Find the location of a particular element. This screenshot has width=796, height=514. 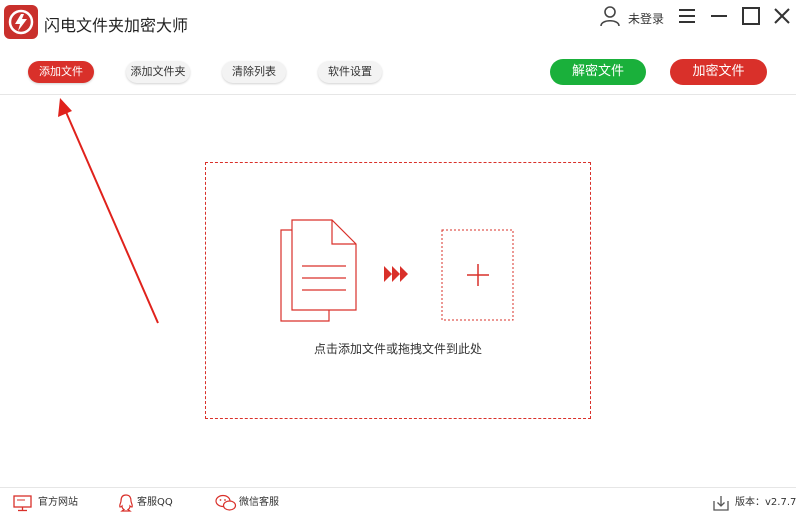

encrypt-file-button: 加密文件 is located at coordinates (718, 72).